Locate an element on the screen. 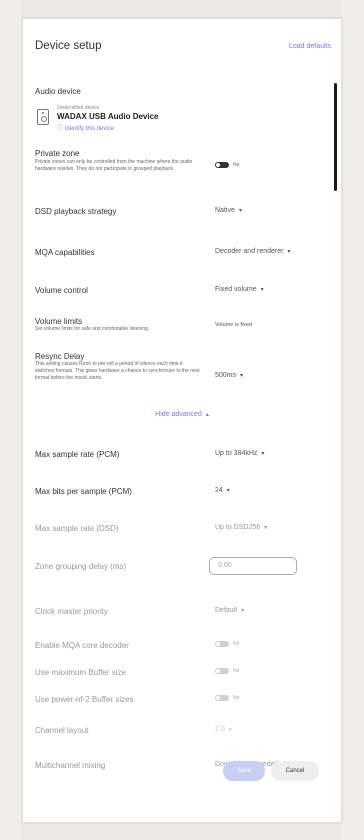 This screenshot has width=364, height=840. volume-control-dropdown: Fixed volume ▾ is located at coordinates (239, 289).